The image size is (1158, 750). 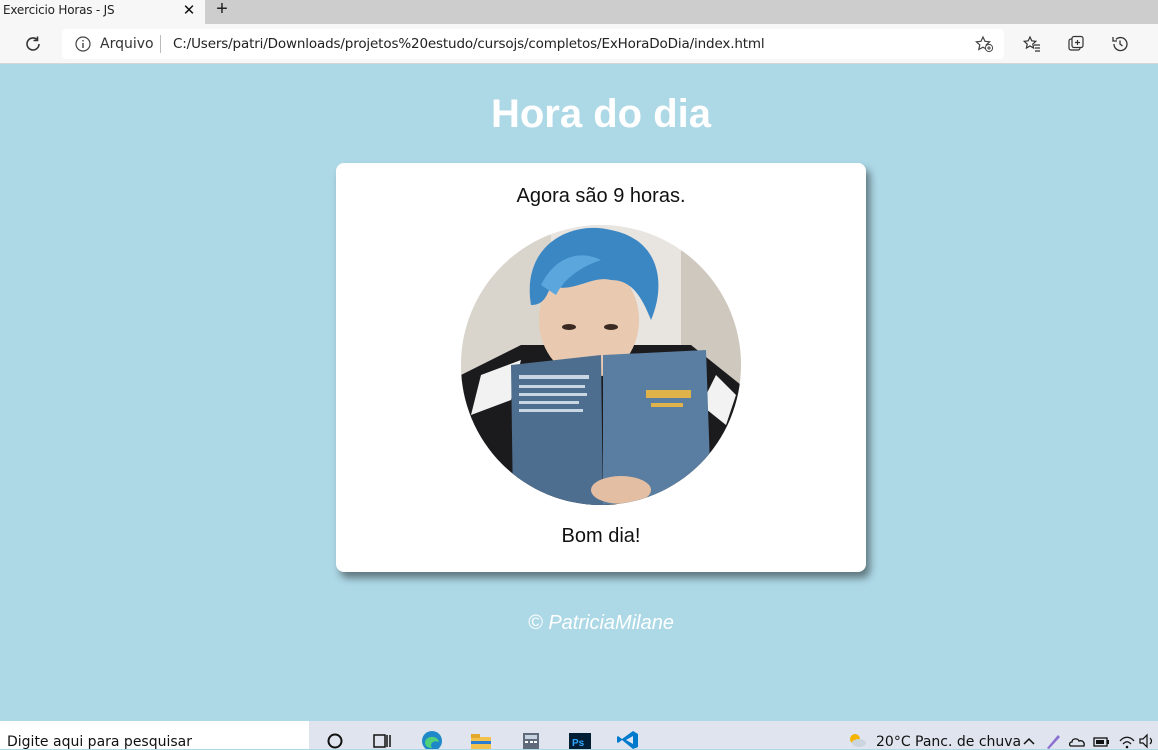 What do you see at coordinates (628, 738) in the screenshot?
I see `vscode-icon` at bounding box center [628, 738].